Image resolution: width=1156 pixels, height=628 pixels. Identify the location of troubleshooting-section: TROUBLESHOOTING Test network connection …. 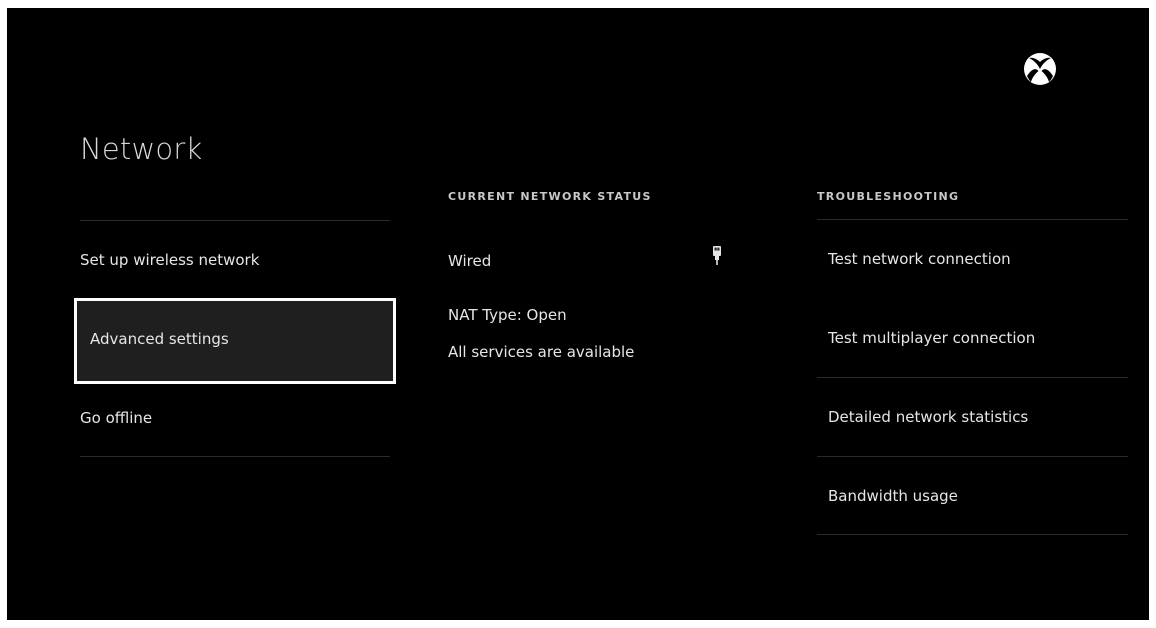
(972, 362).